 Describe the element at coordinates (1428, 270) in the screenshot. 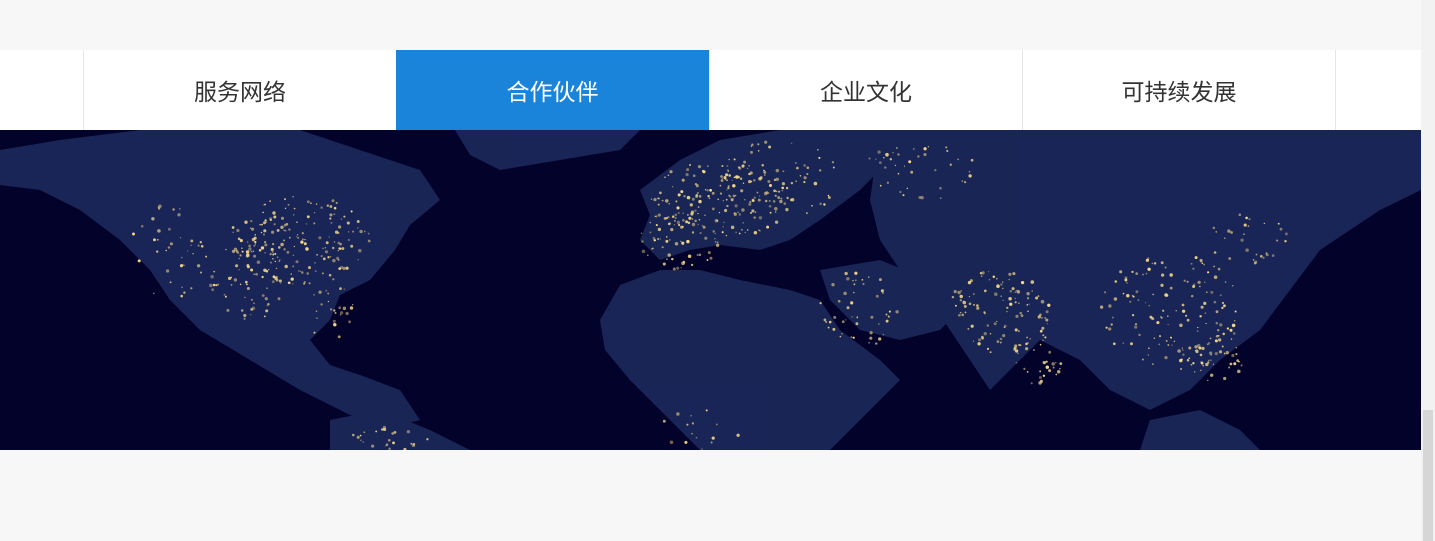

I see `page-scrollbar` at that location.